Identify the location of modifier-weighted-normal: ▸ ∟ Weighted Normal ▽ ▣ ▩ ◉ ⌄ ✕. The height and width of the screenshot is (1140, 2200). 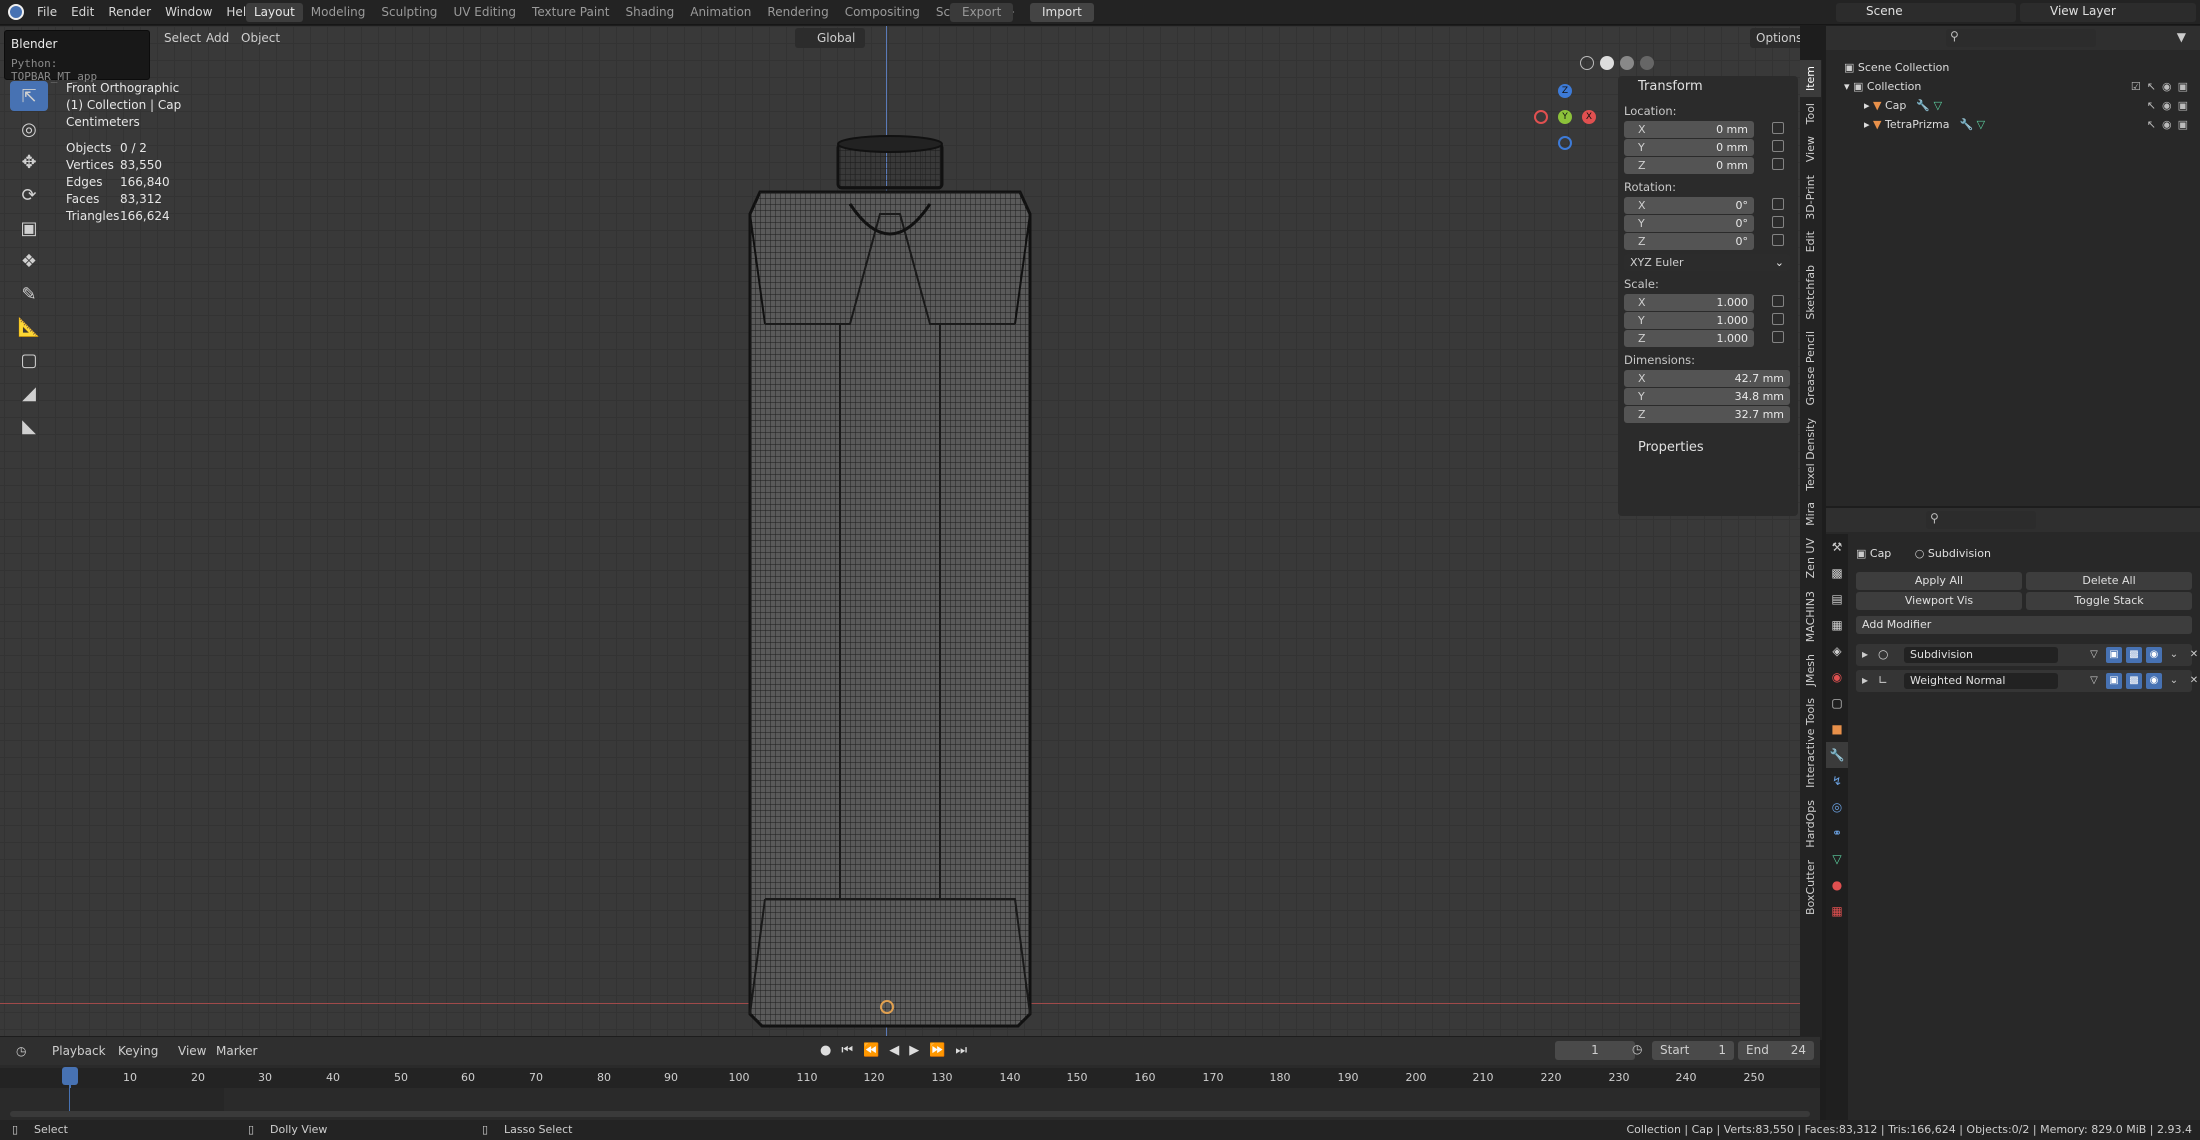
(2027, 681).